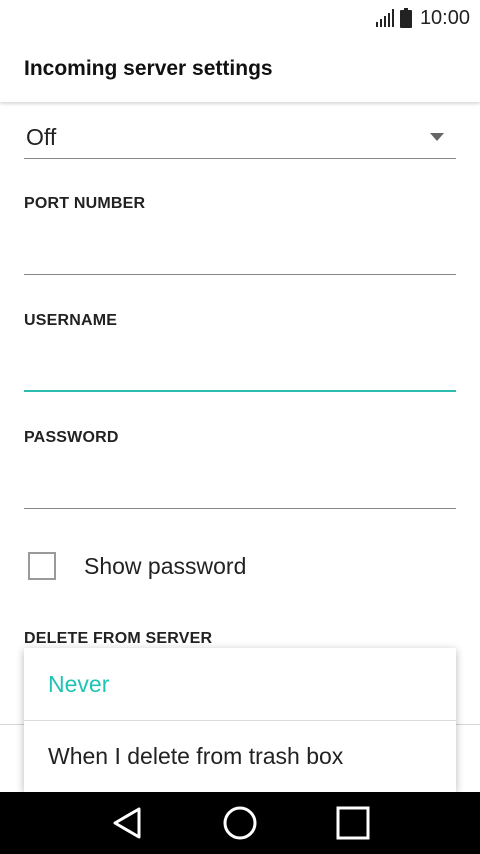 Image resolution: width=480 pixels, height=854 pixels. What do you see at coordinates (437, 137) in the screenshot?
I see `dropdown-arrow-icon` at bounding box center [437, 137].